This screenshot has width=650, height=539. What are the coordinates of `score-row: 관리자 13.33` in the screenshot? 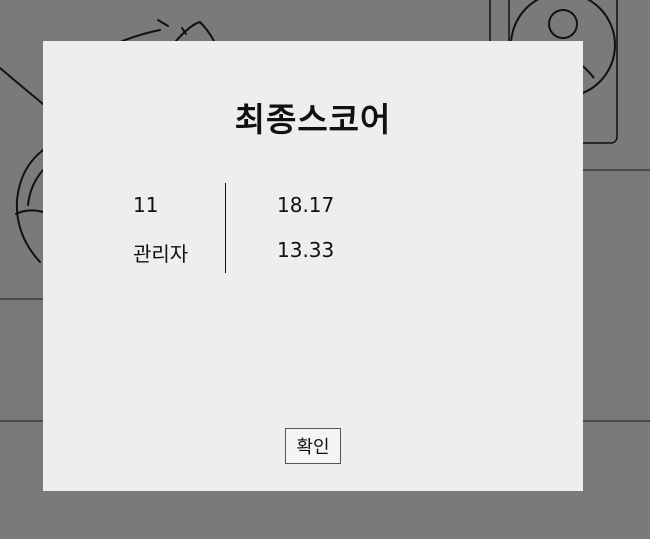 It's located at (283, 253).